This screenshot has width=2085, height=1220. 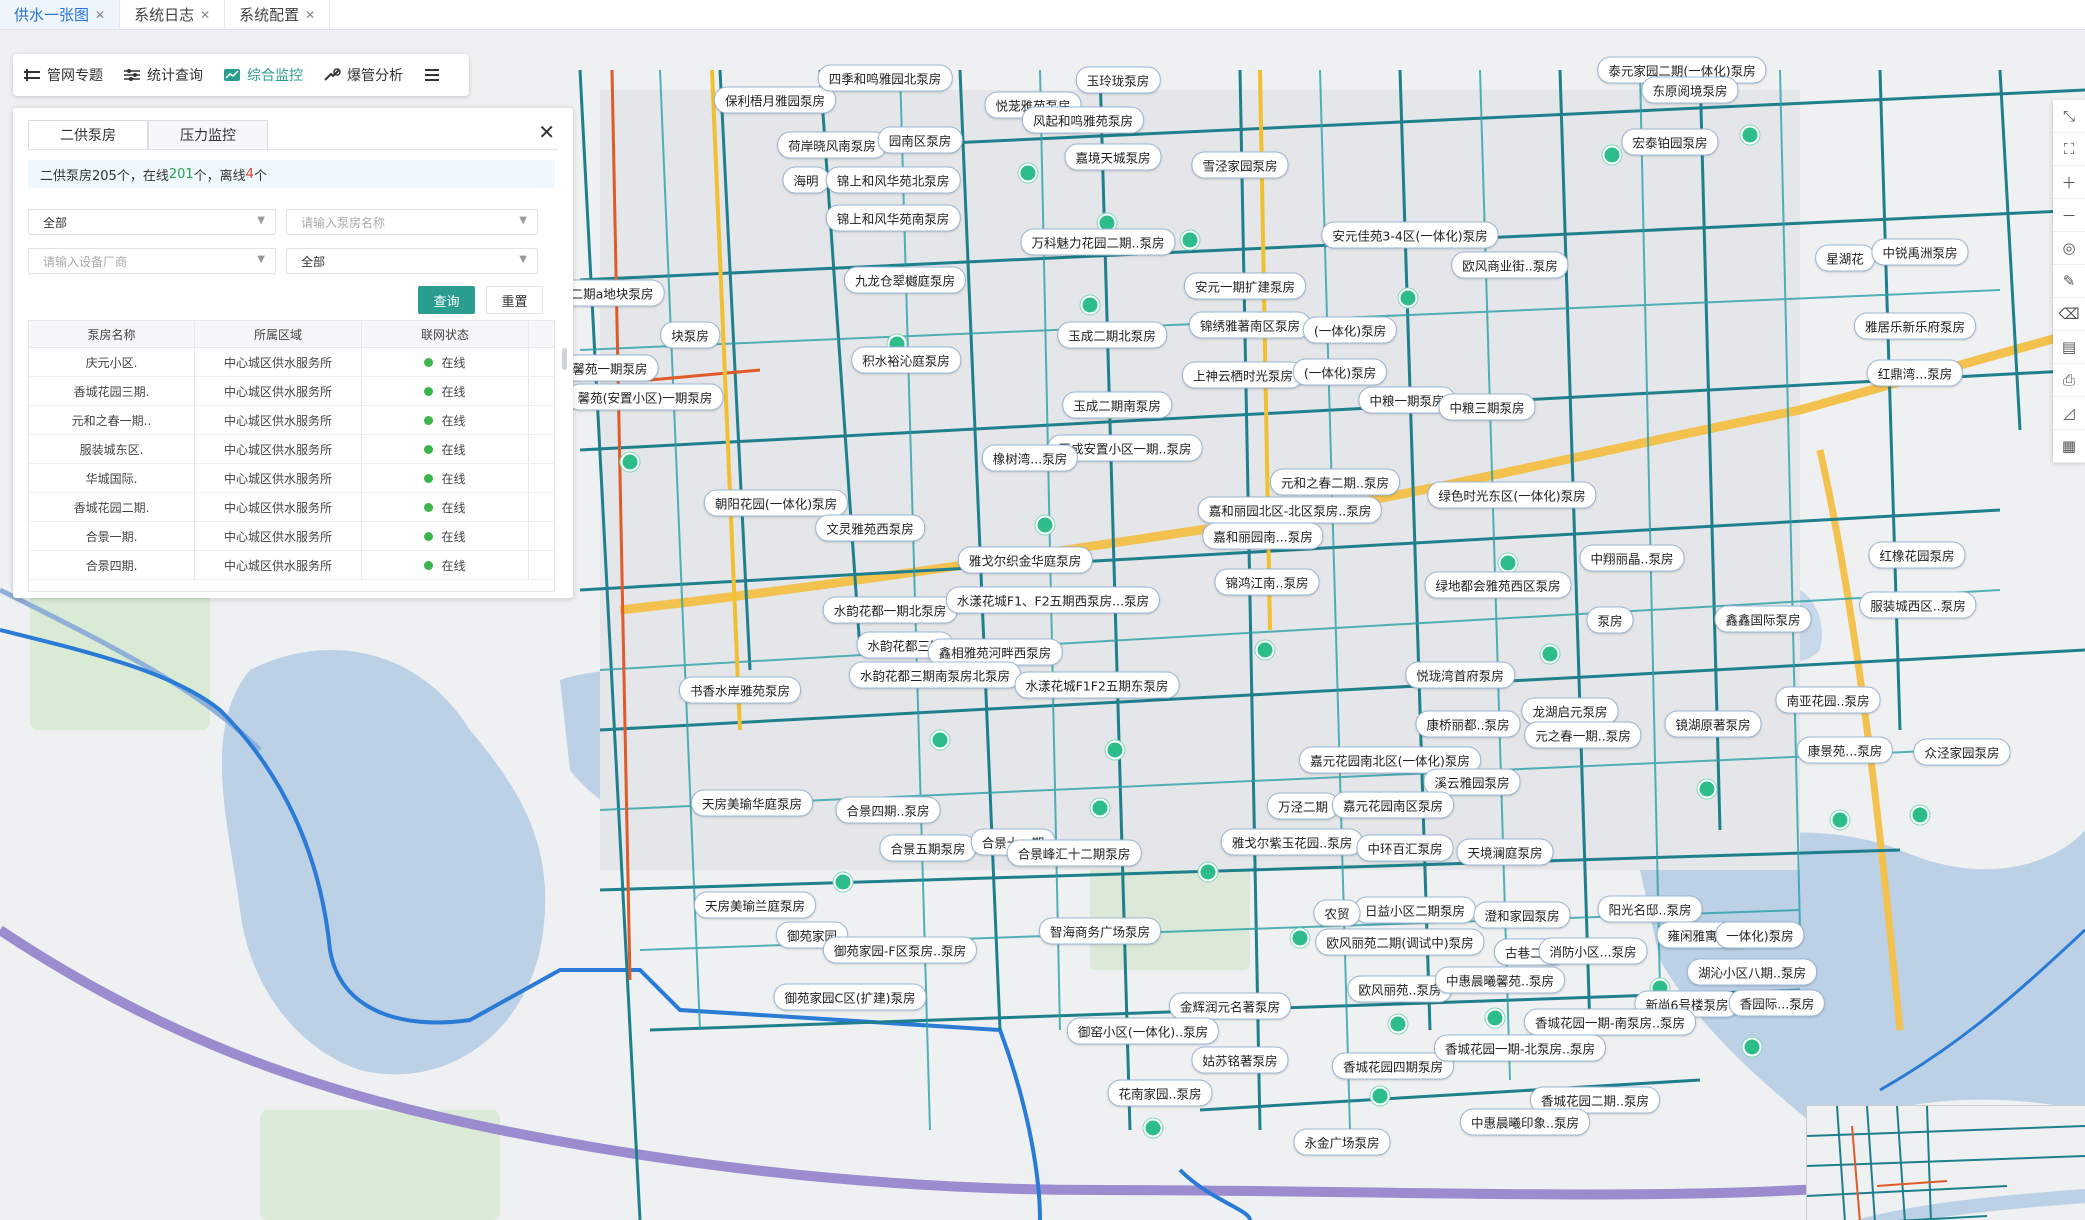 What do you see at coordinates (1763, 619) in the screenshot?
I see `map-label: 鑫鑫国际泵房` at bounding box center [1763, 619].